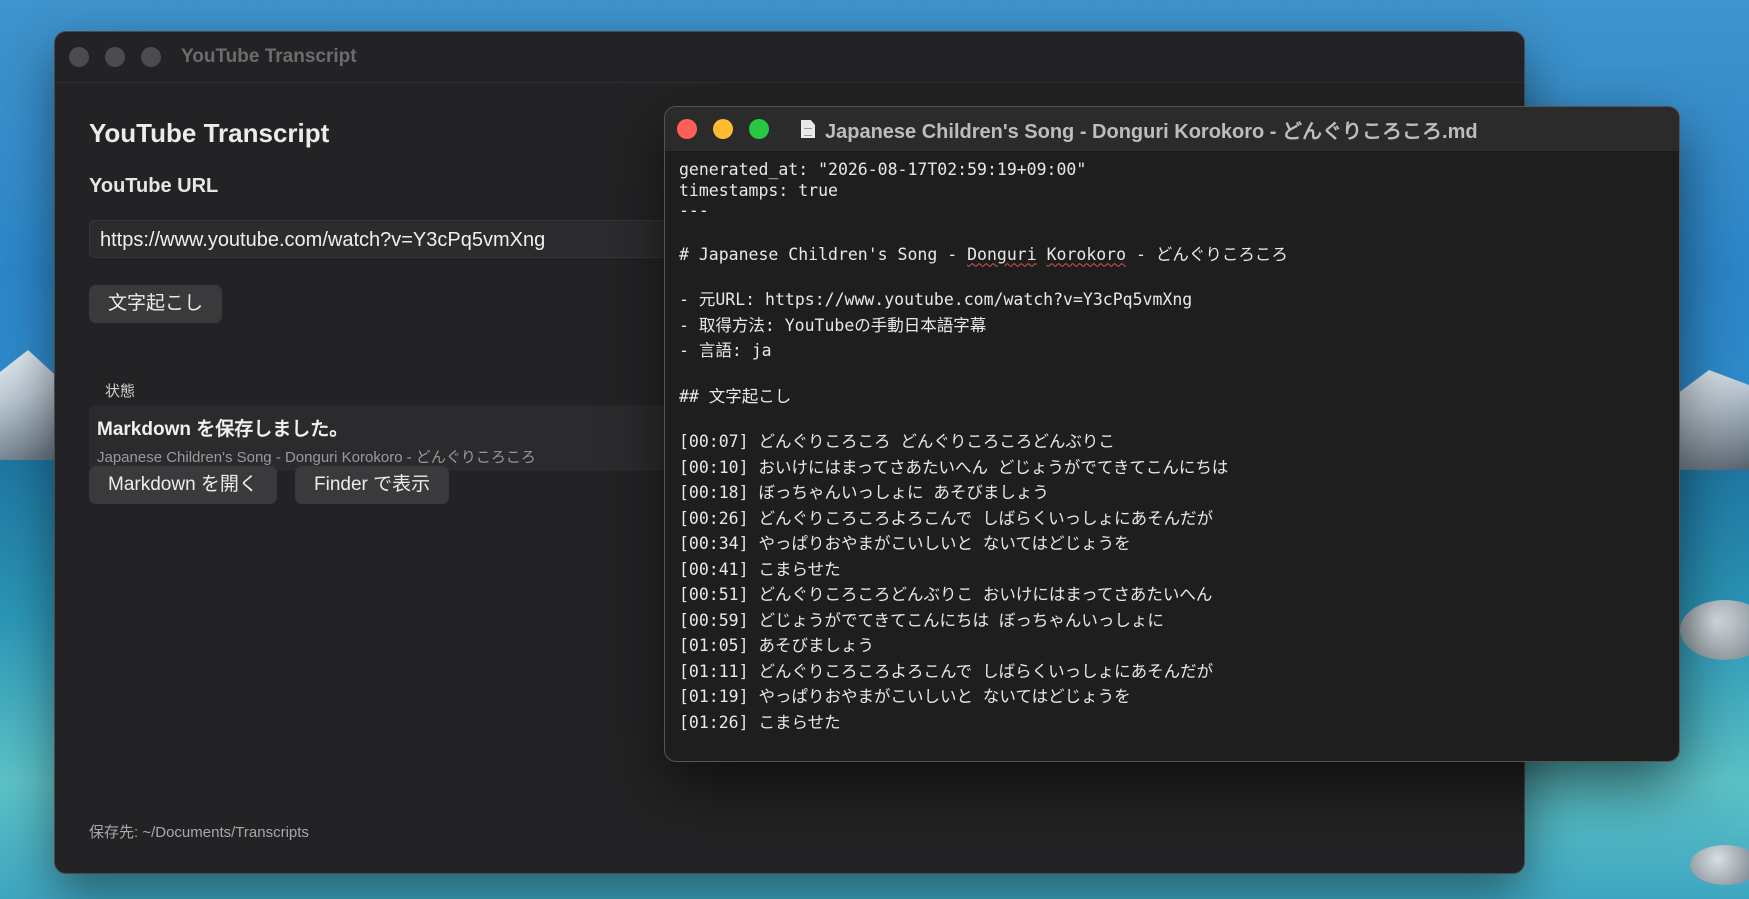  I want to click on frontmatter-line: timestamps: true, so click(758, 190).